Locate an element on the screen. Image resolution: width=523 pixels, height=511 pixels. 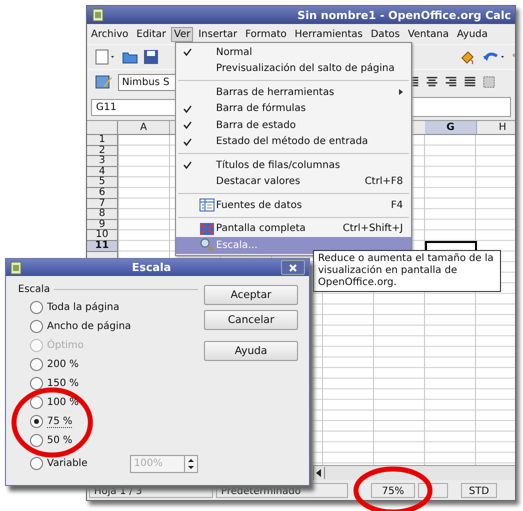
close-button is located at coordinates (293, 267).